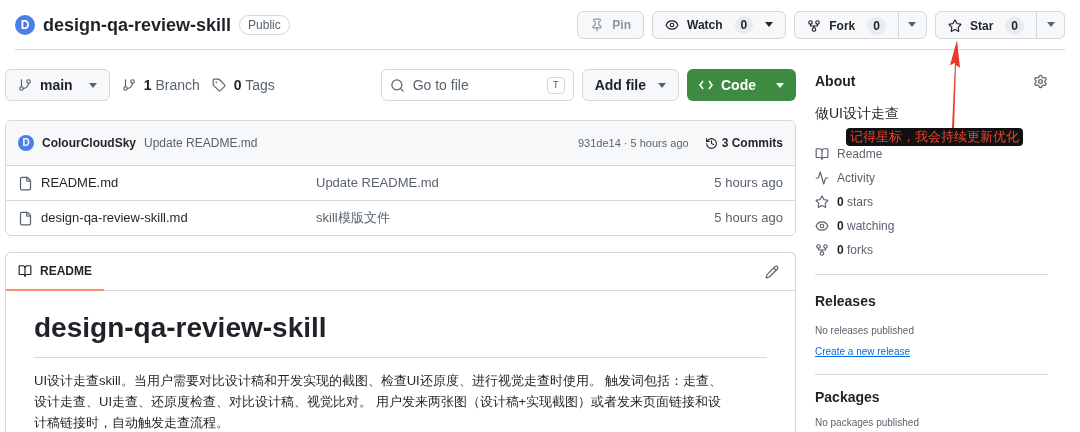 Image resolution: width=1080 pixels, height=432 pixels. Describe the element at coordinates (719, 24) in the screenshot. I see `watch-button: Watch 0` at that location.